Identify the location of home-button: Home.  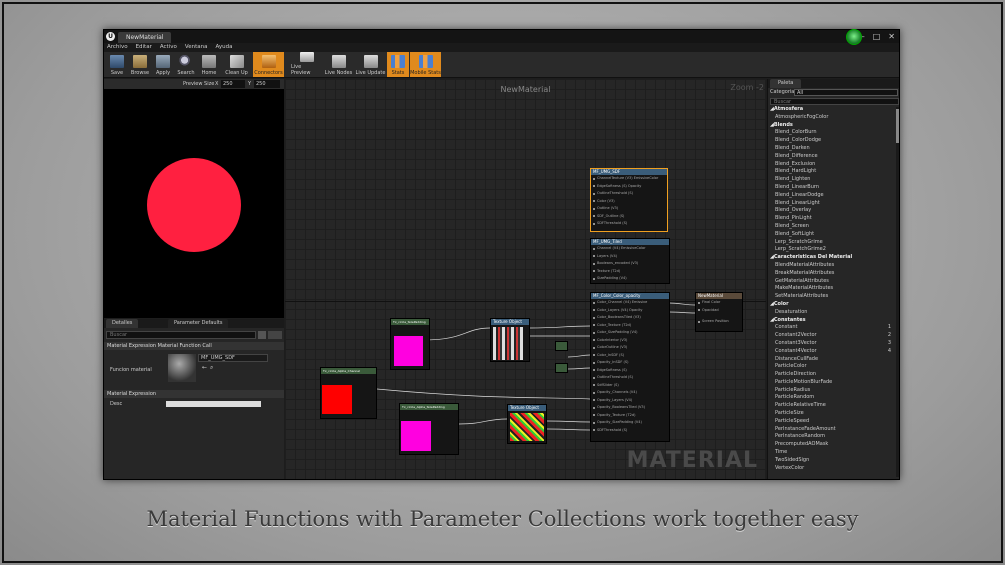
(209, 64).